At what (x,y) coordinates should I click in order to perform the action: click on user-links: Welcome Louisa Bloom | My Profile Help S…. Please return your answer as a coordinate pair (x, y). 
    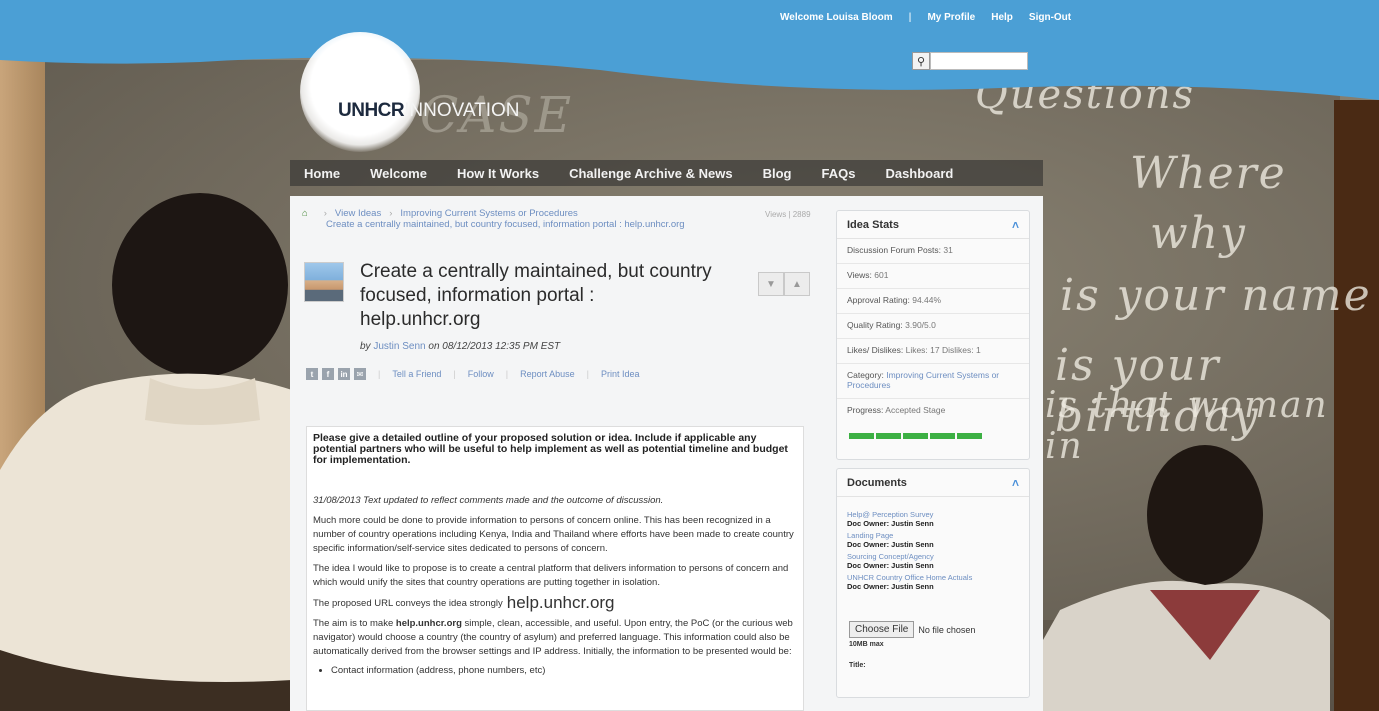
    Looking at the image, I should click on (925, 17).